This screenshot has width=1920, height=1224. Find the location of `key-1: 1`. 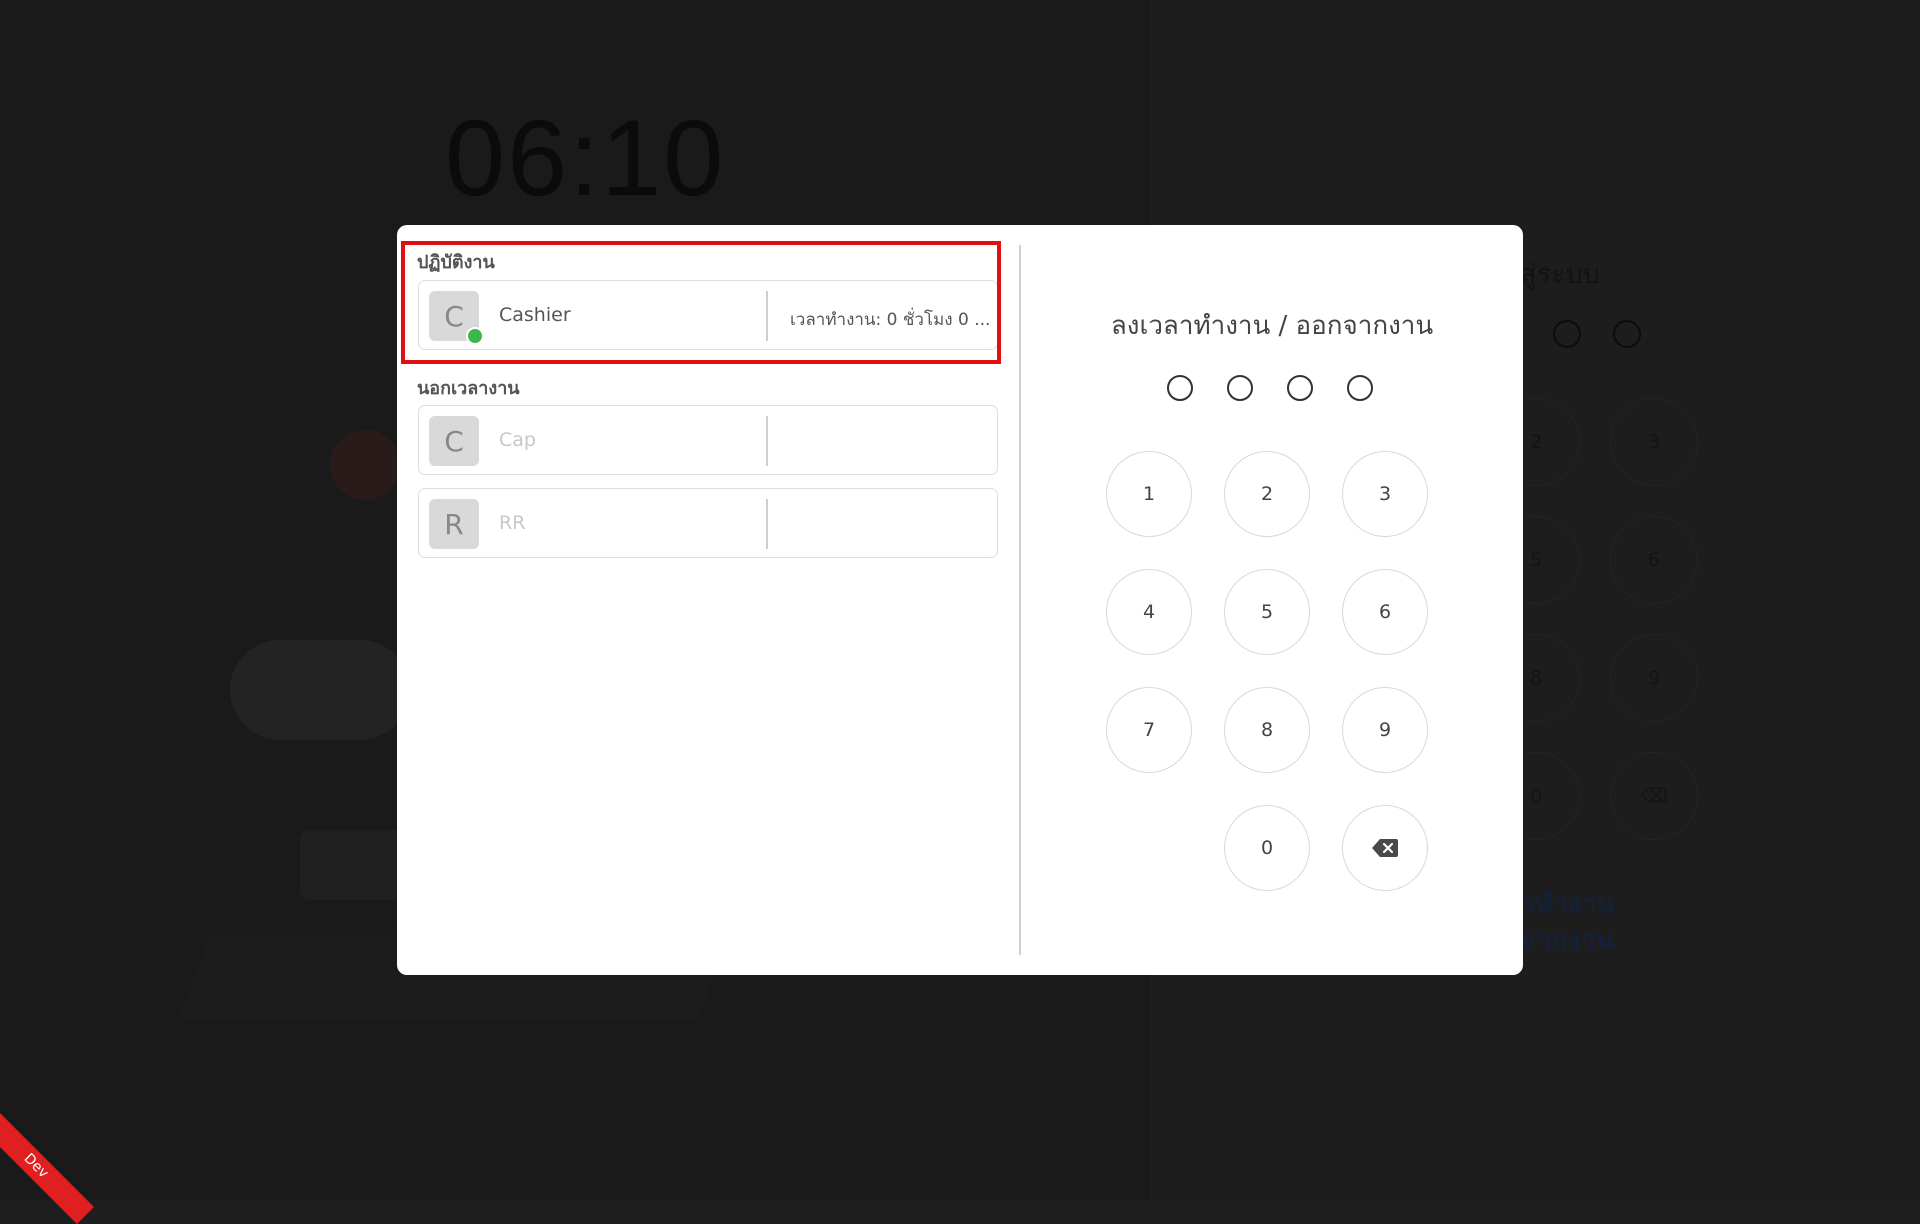

key-1: 1 is located at coordinates (1149, 494).